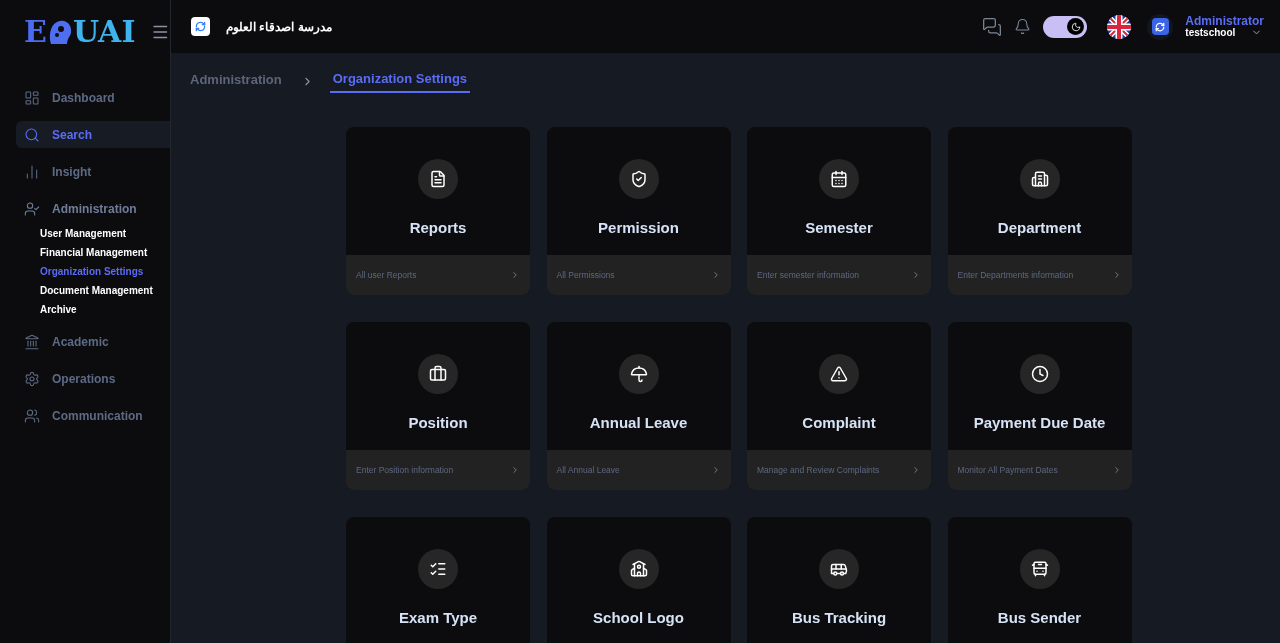 Image resolution: width=1280 pixels, height=643 pixels. I want to click on settings-card: Permission All Permissions, so click(638, 211).